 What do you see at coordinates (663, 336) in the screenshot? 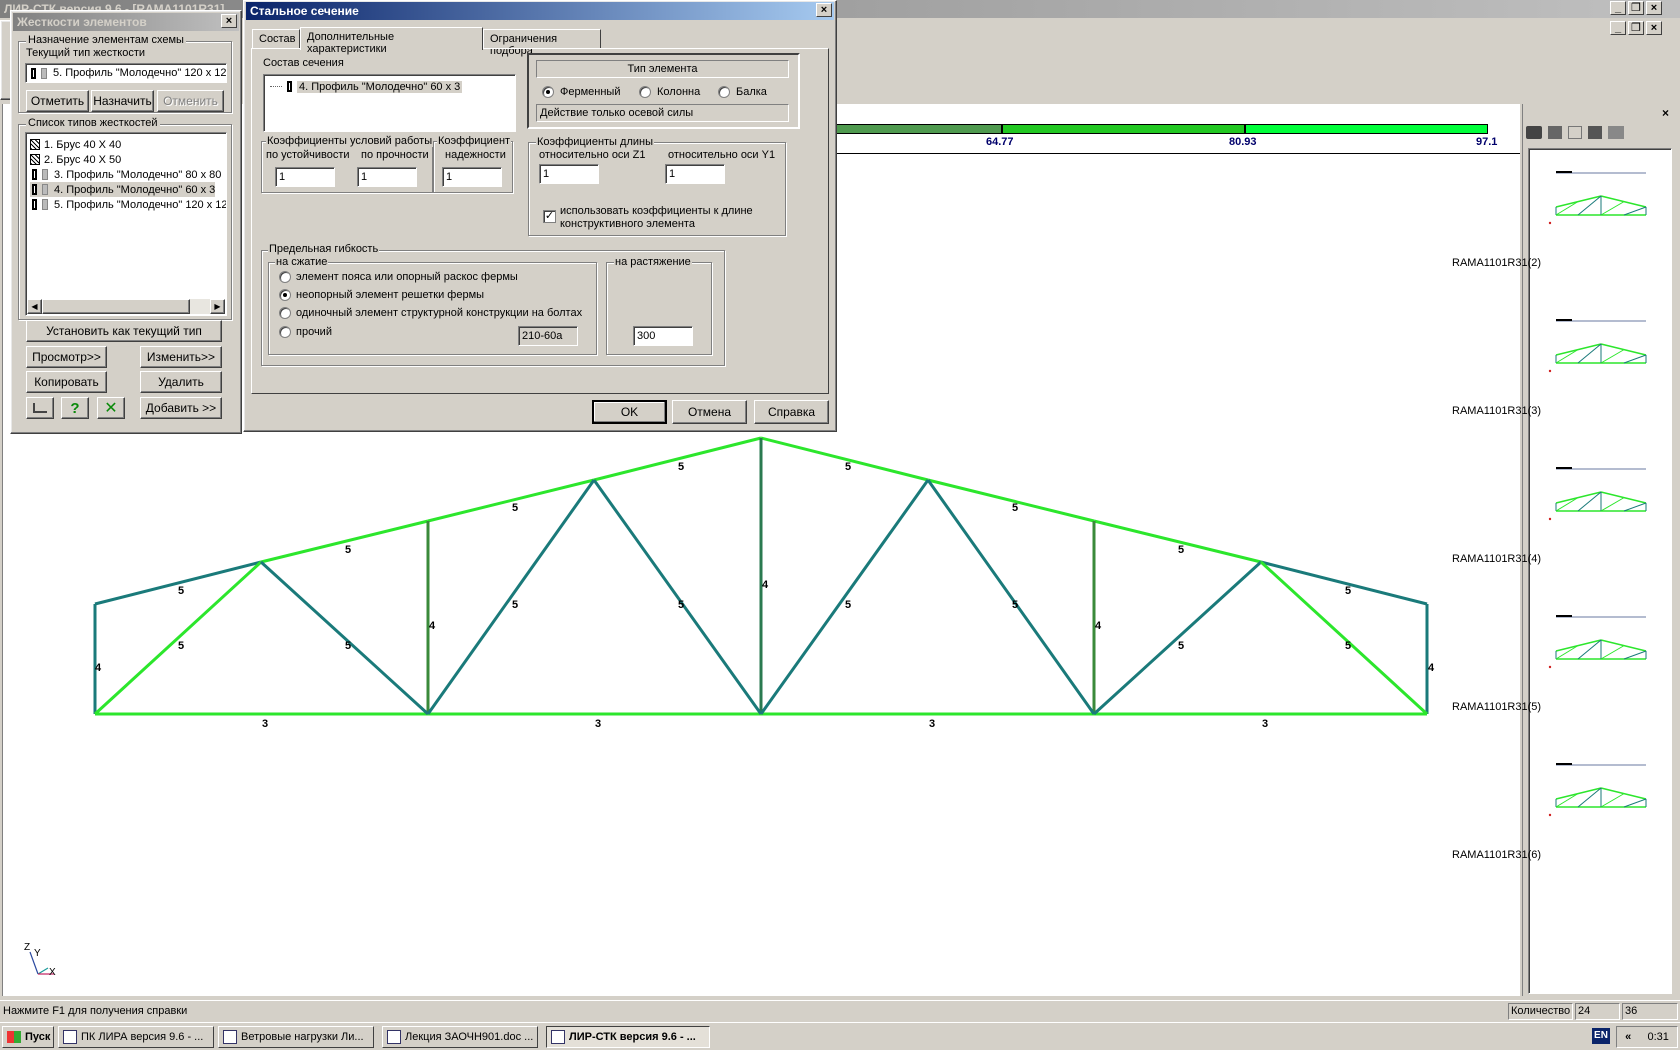
I see `tension-slenderness-input: 300` at bounding box center [663, 336].